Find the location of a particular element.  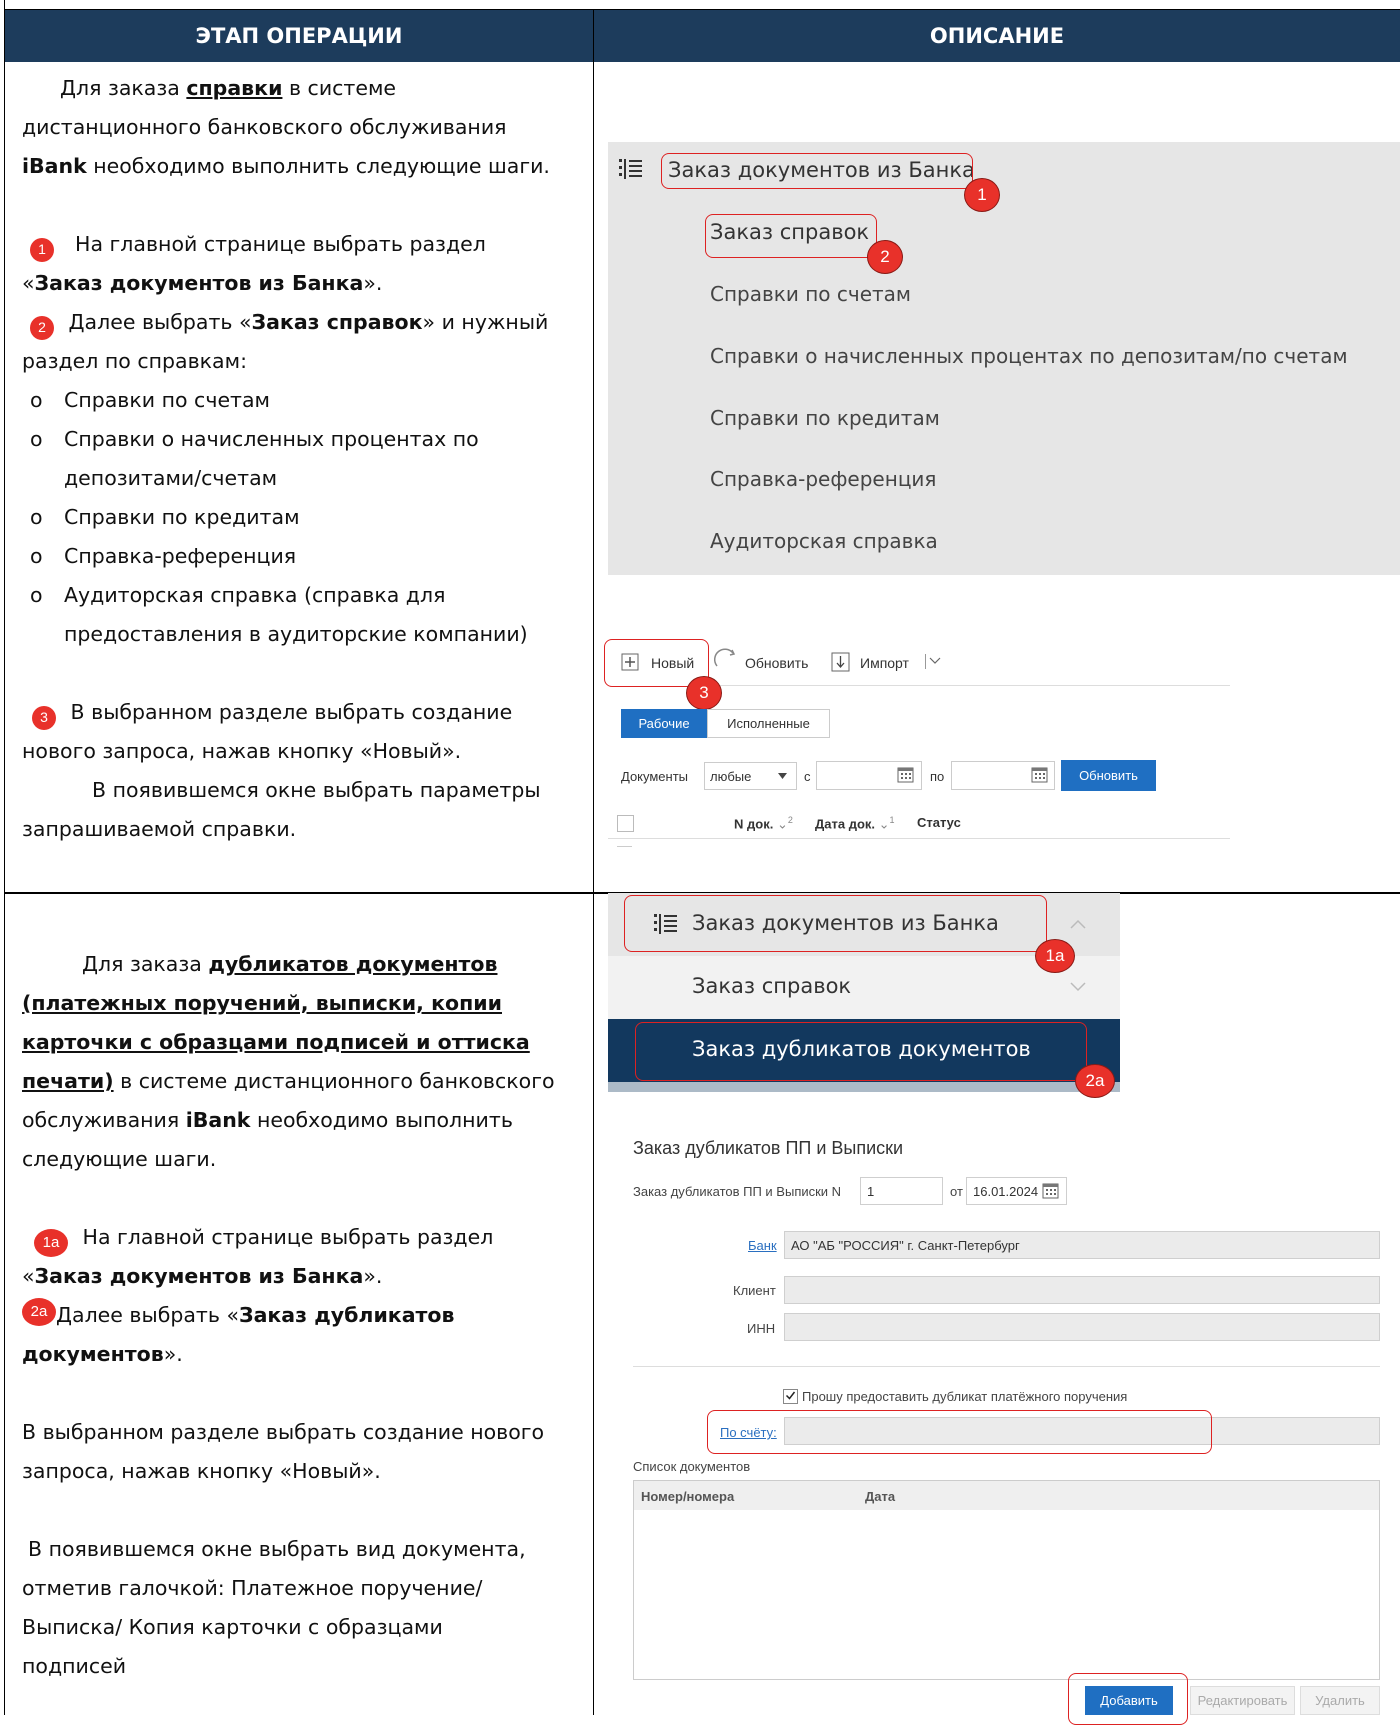

documents-label: Документы is located at coordinates (655, 776).